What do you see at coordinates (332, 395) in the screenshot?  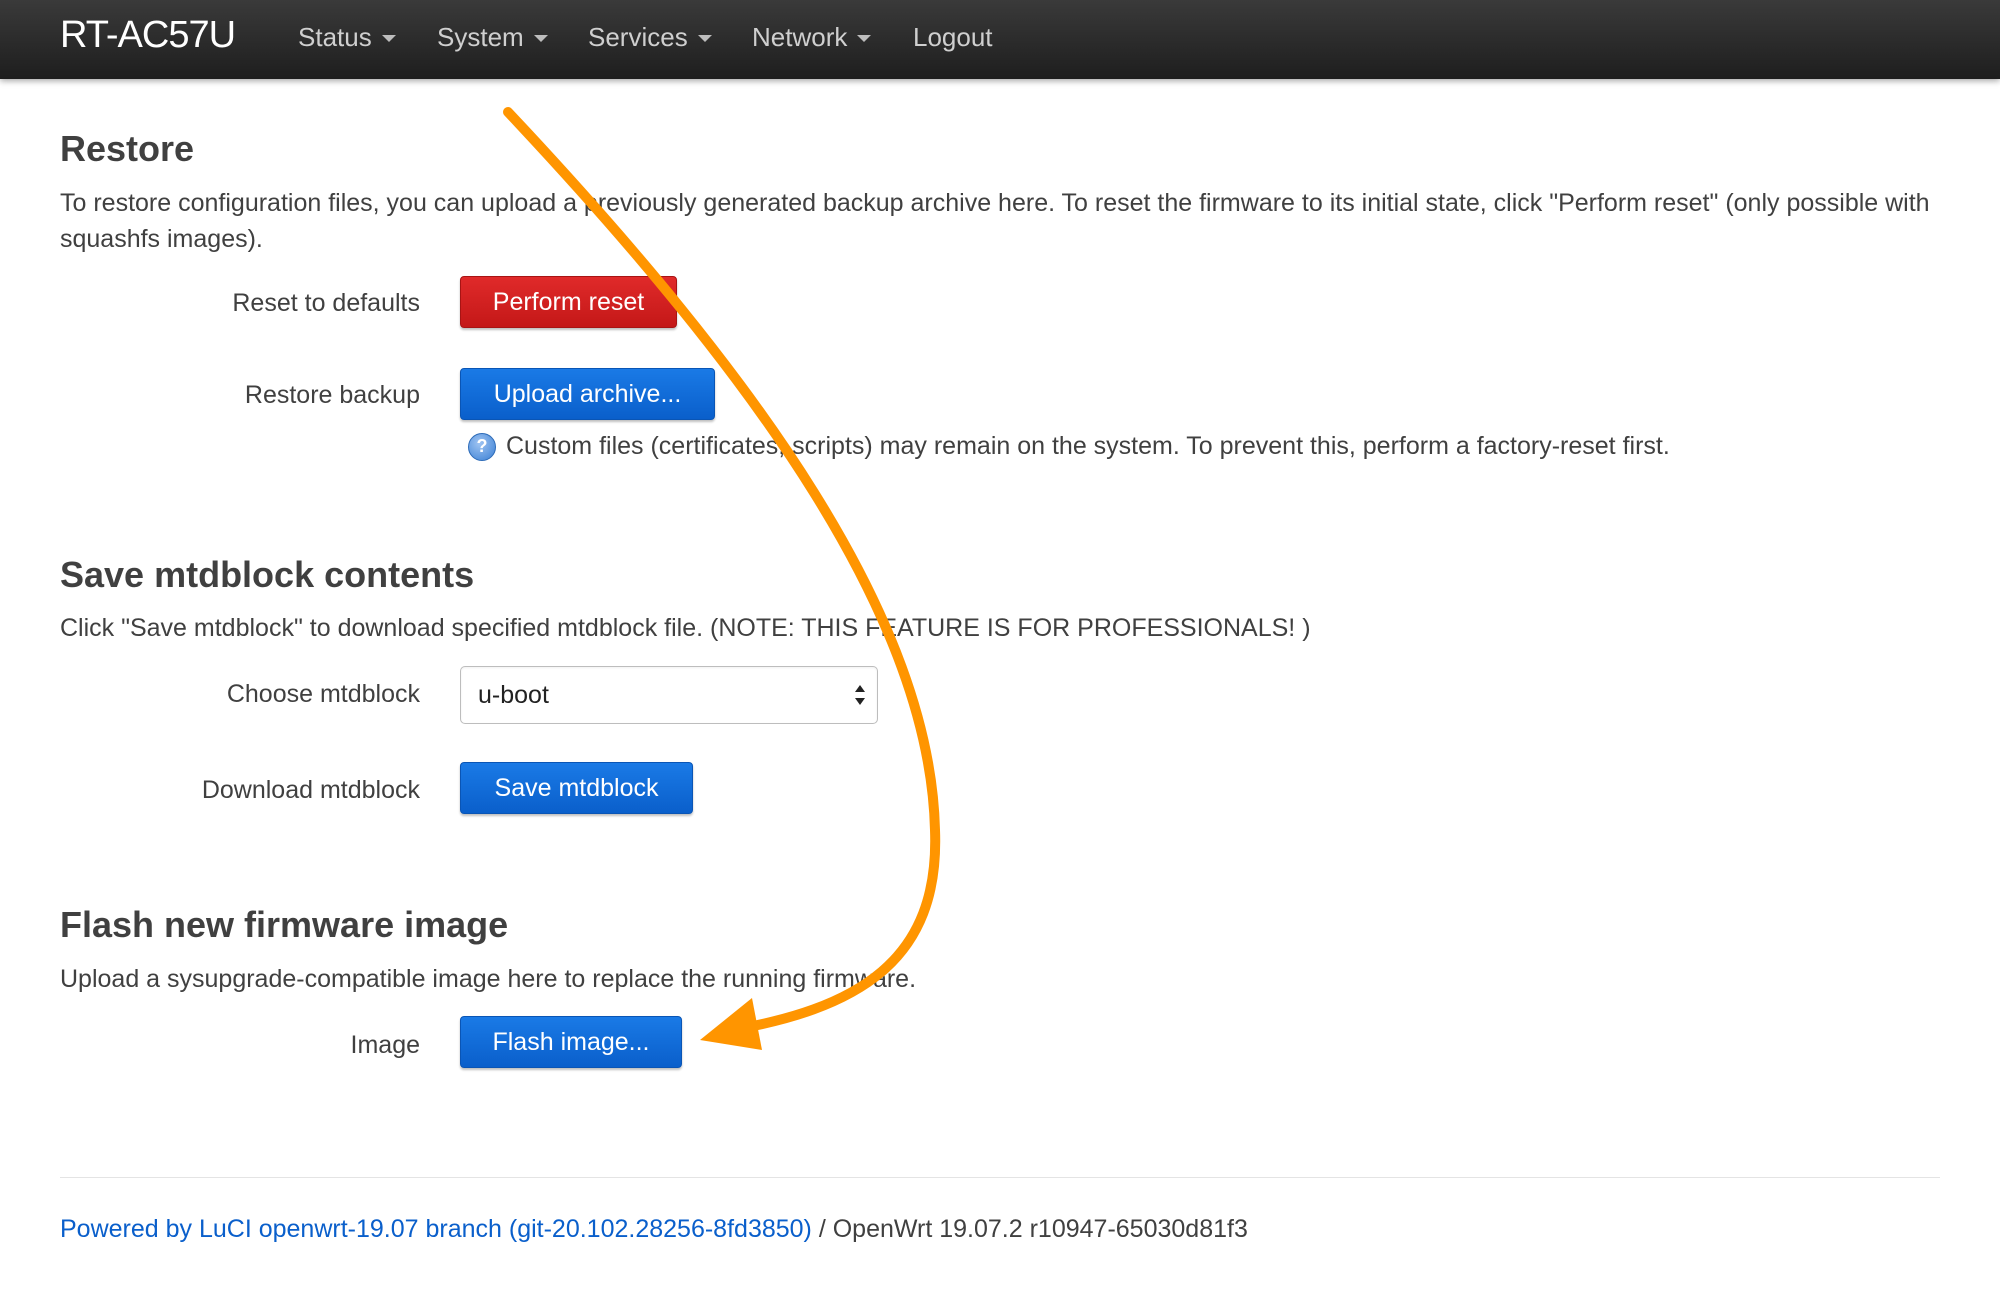 I see `restore-backup-label: Restore backup` at bounding box center [332, 395].